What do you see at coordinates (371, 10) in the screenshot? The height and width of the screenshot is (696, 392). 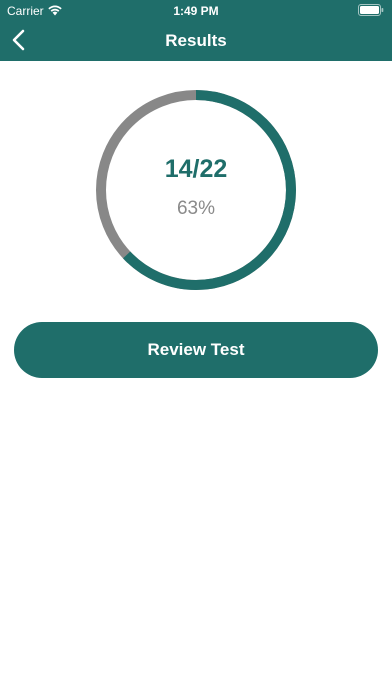 I see `battery-icon` at bounding box center [371, 10].